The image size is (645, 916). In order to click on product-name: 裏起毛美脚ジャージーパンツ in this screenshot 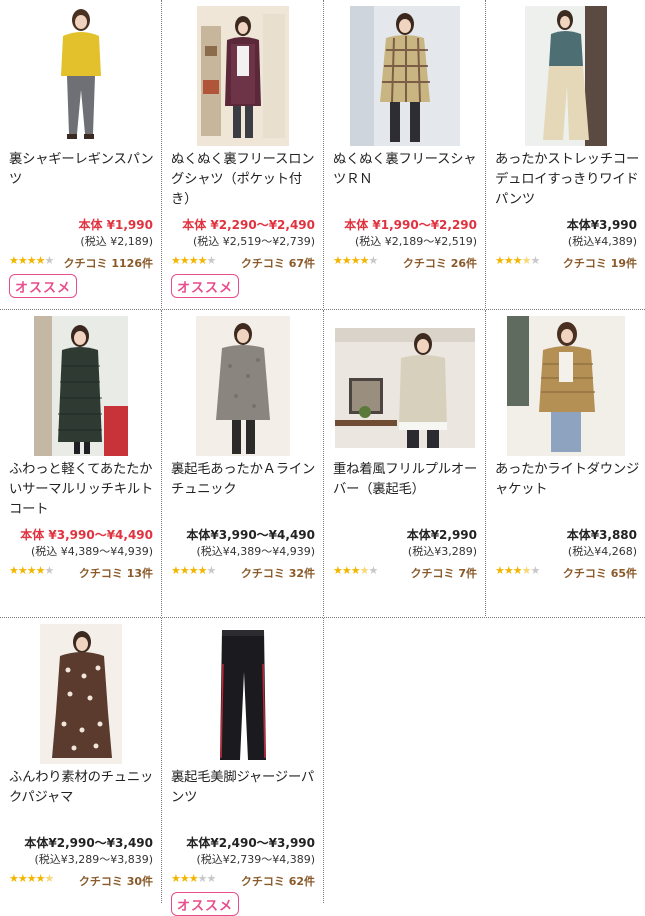, I will do `click(245, 788)`.